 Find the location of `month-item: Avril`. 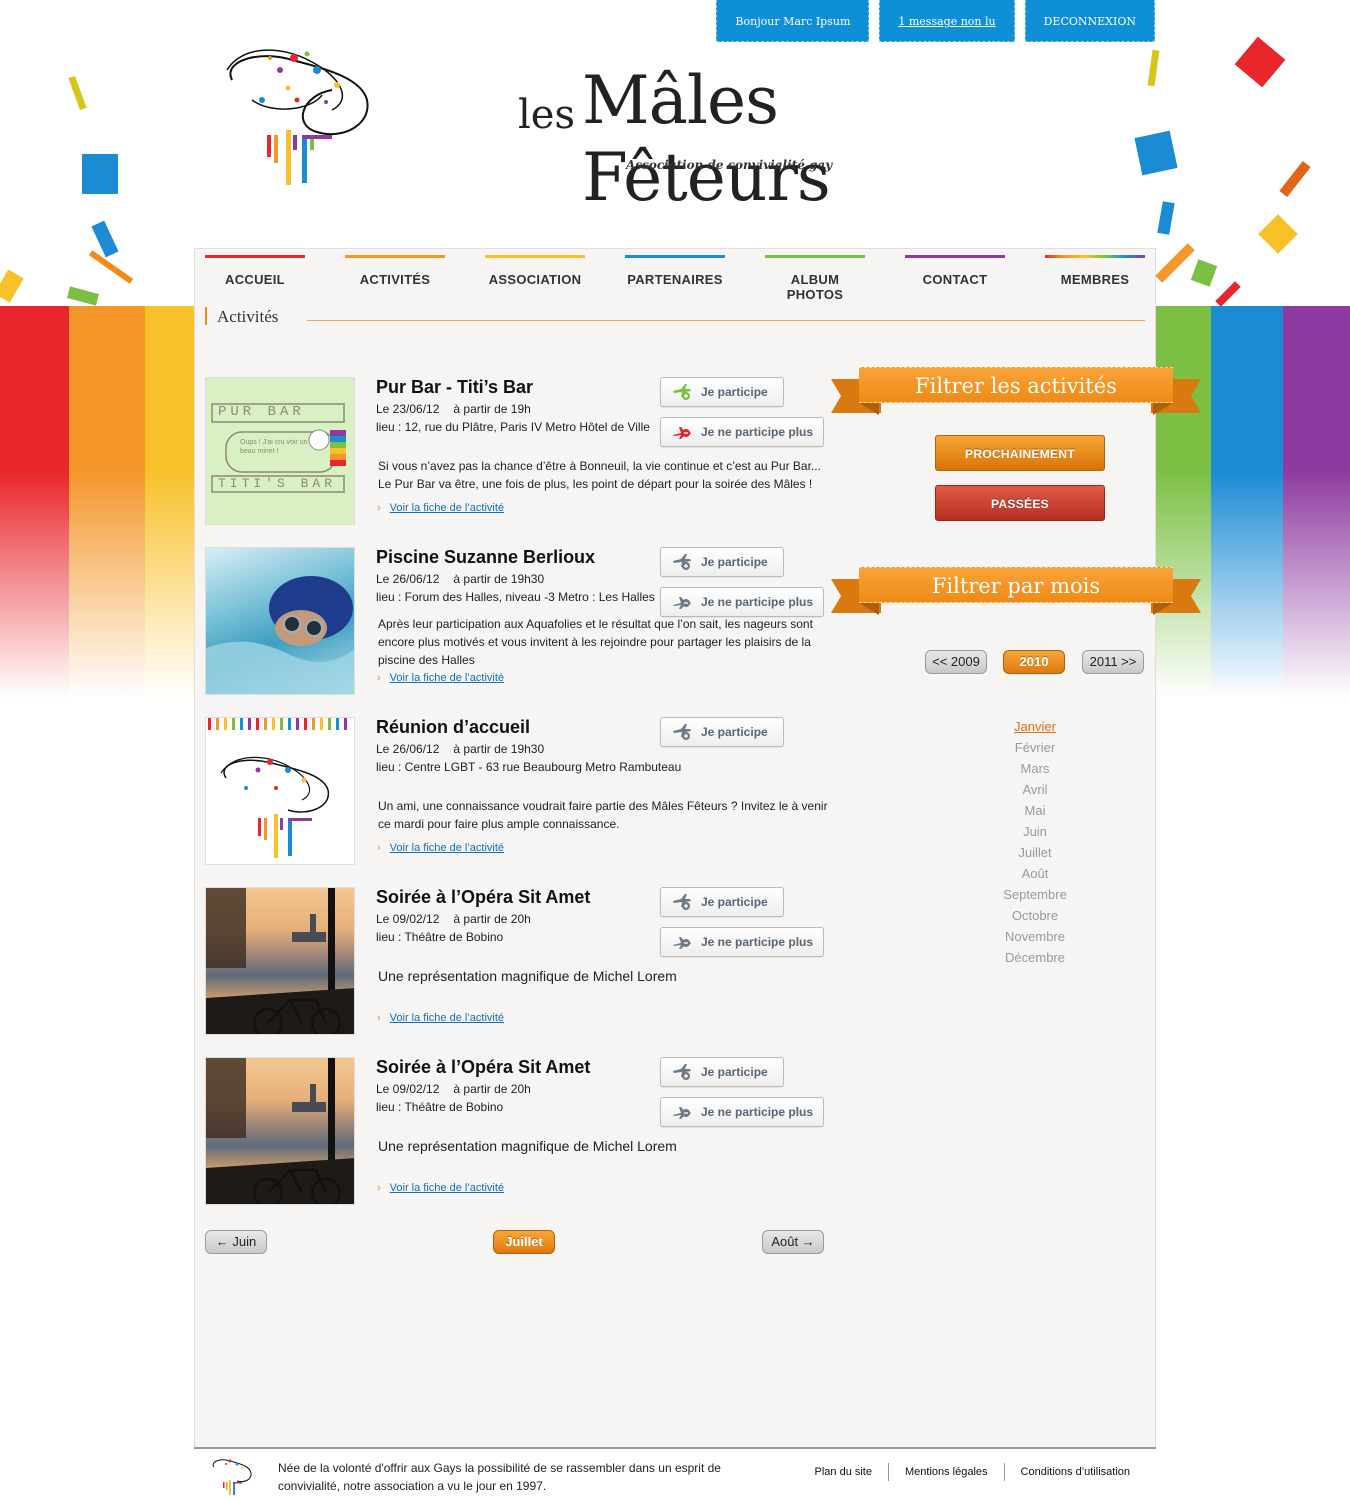

month-item: Avril is located at coordinates (1035, 792).